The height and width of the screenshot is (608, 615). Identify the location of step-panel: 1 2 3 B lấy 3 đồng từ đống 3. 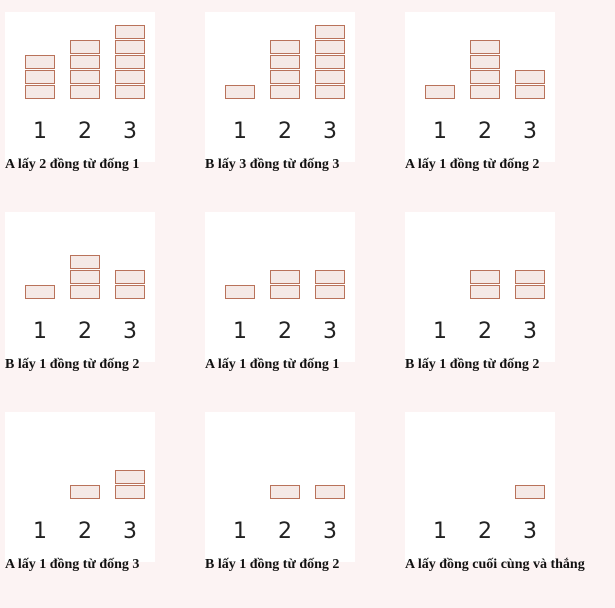
(305, 110).